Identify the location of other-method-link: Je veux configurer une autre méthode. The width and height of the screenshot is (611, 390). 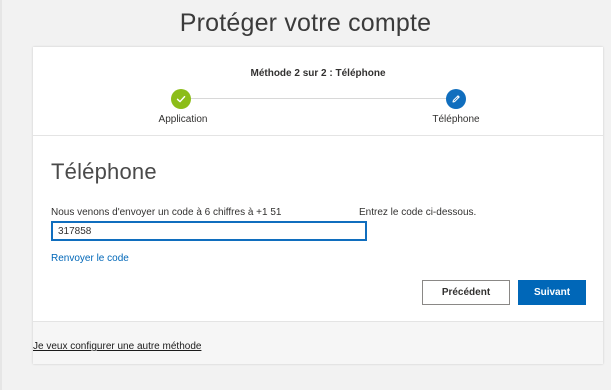
(117, 346).